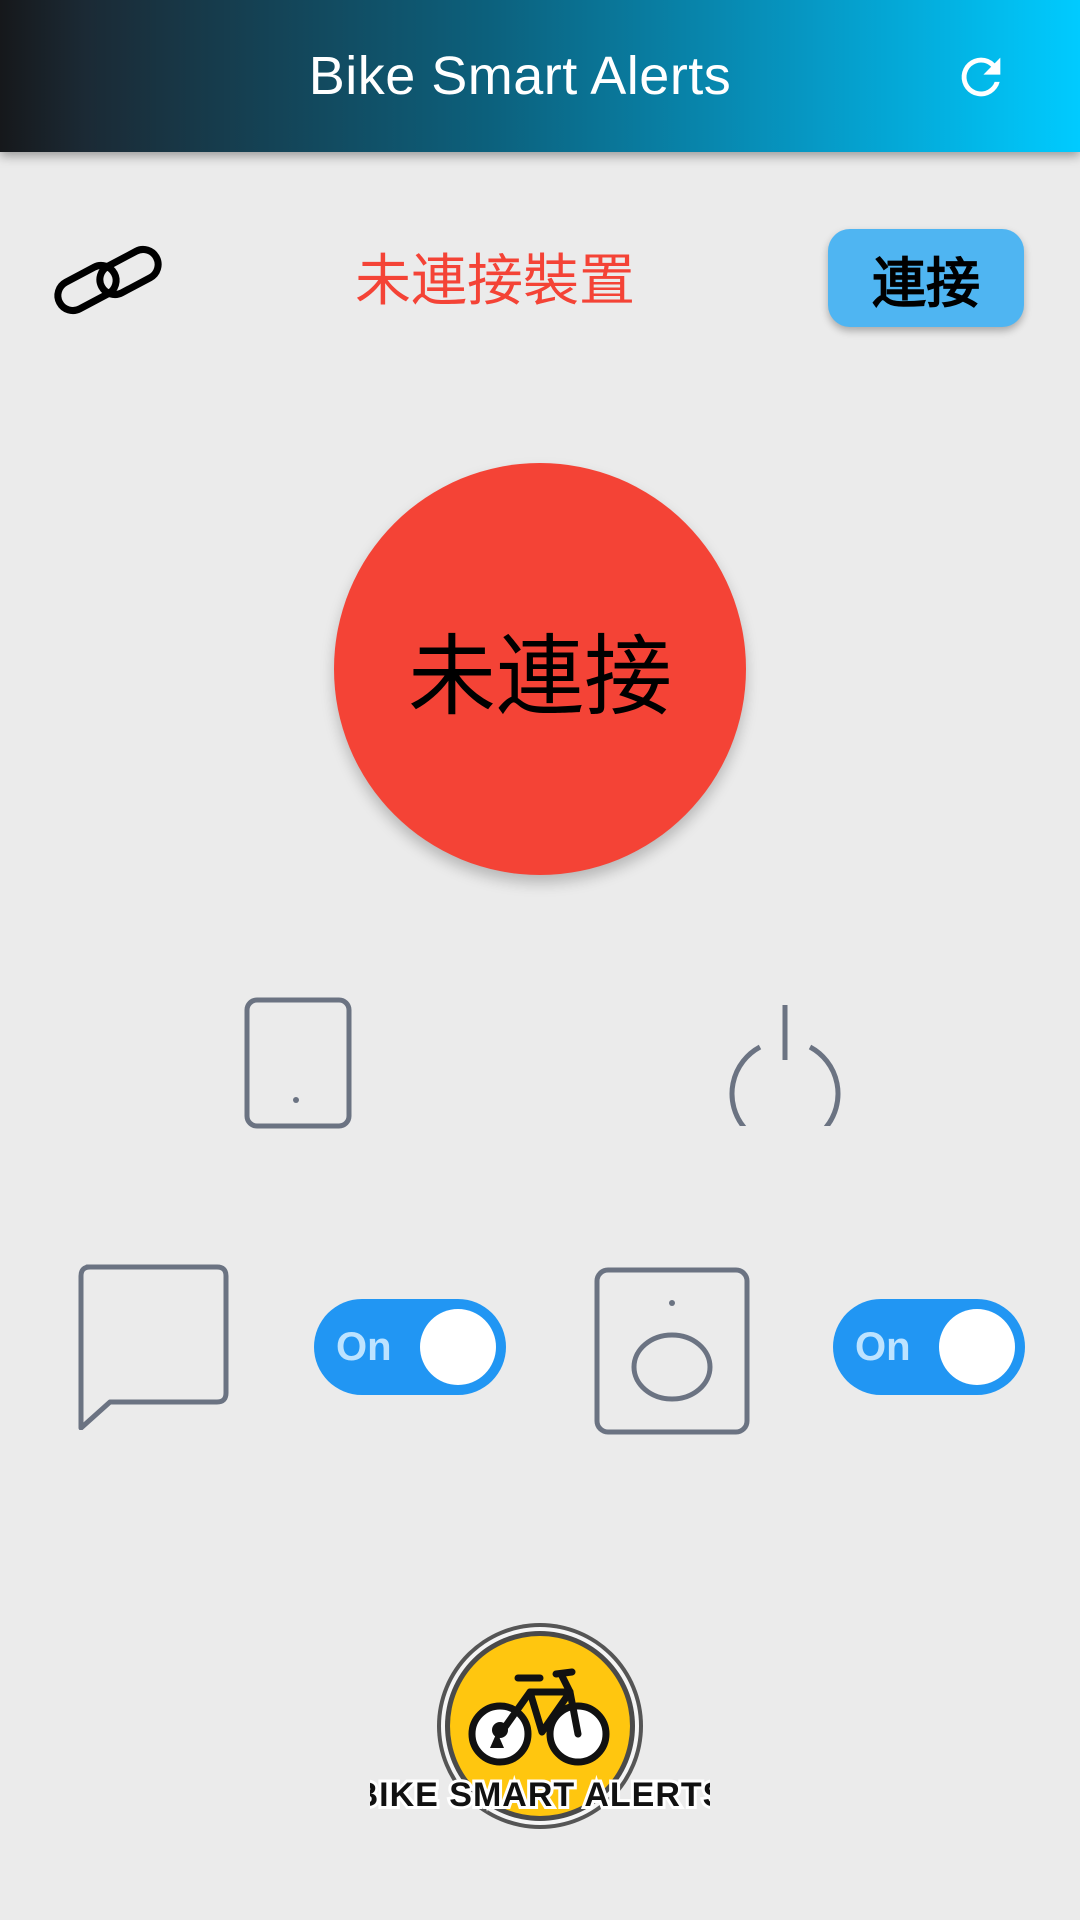  What do you see at coordinates (520, 76) in the screenshot?
I see `app-title: Bike Smart Alerts` at bounding box center [520, 76].